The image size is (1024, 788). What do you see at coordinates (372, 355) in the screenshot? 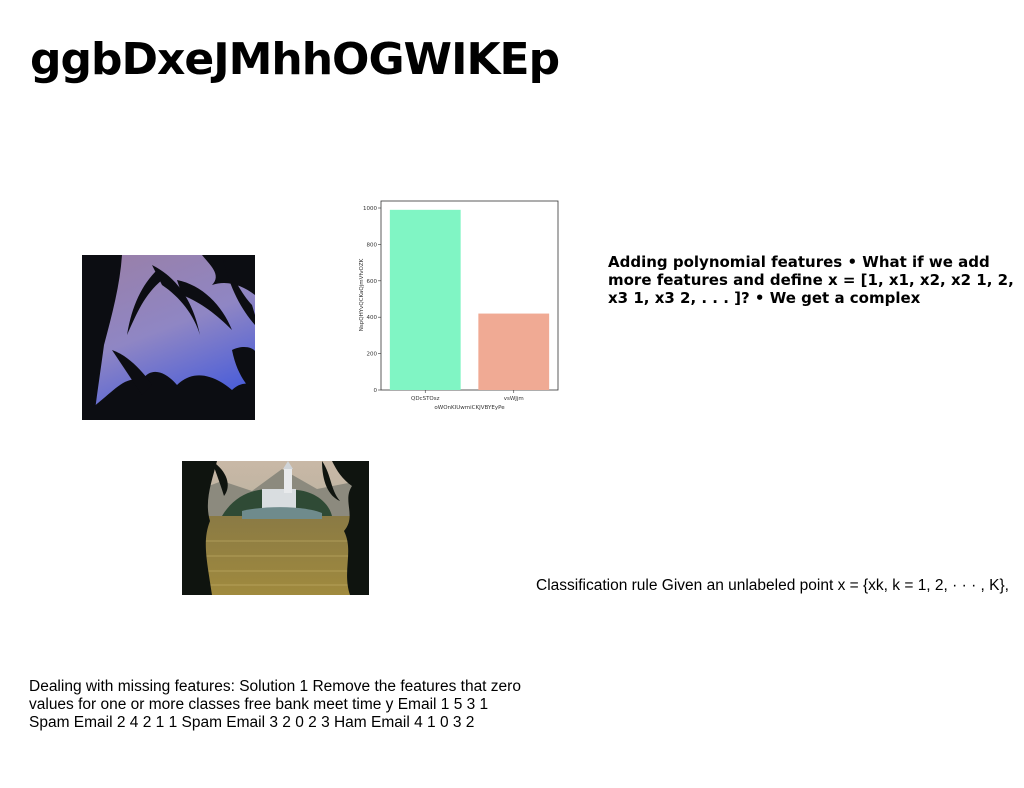
I see `y-tick-label: 200` at bounding box center [372, 355].